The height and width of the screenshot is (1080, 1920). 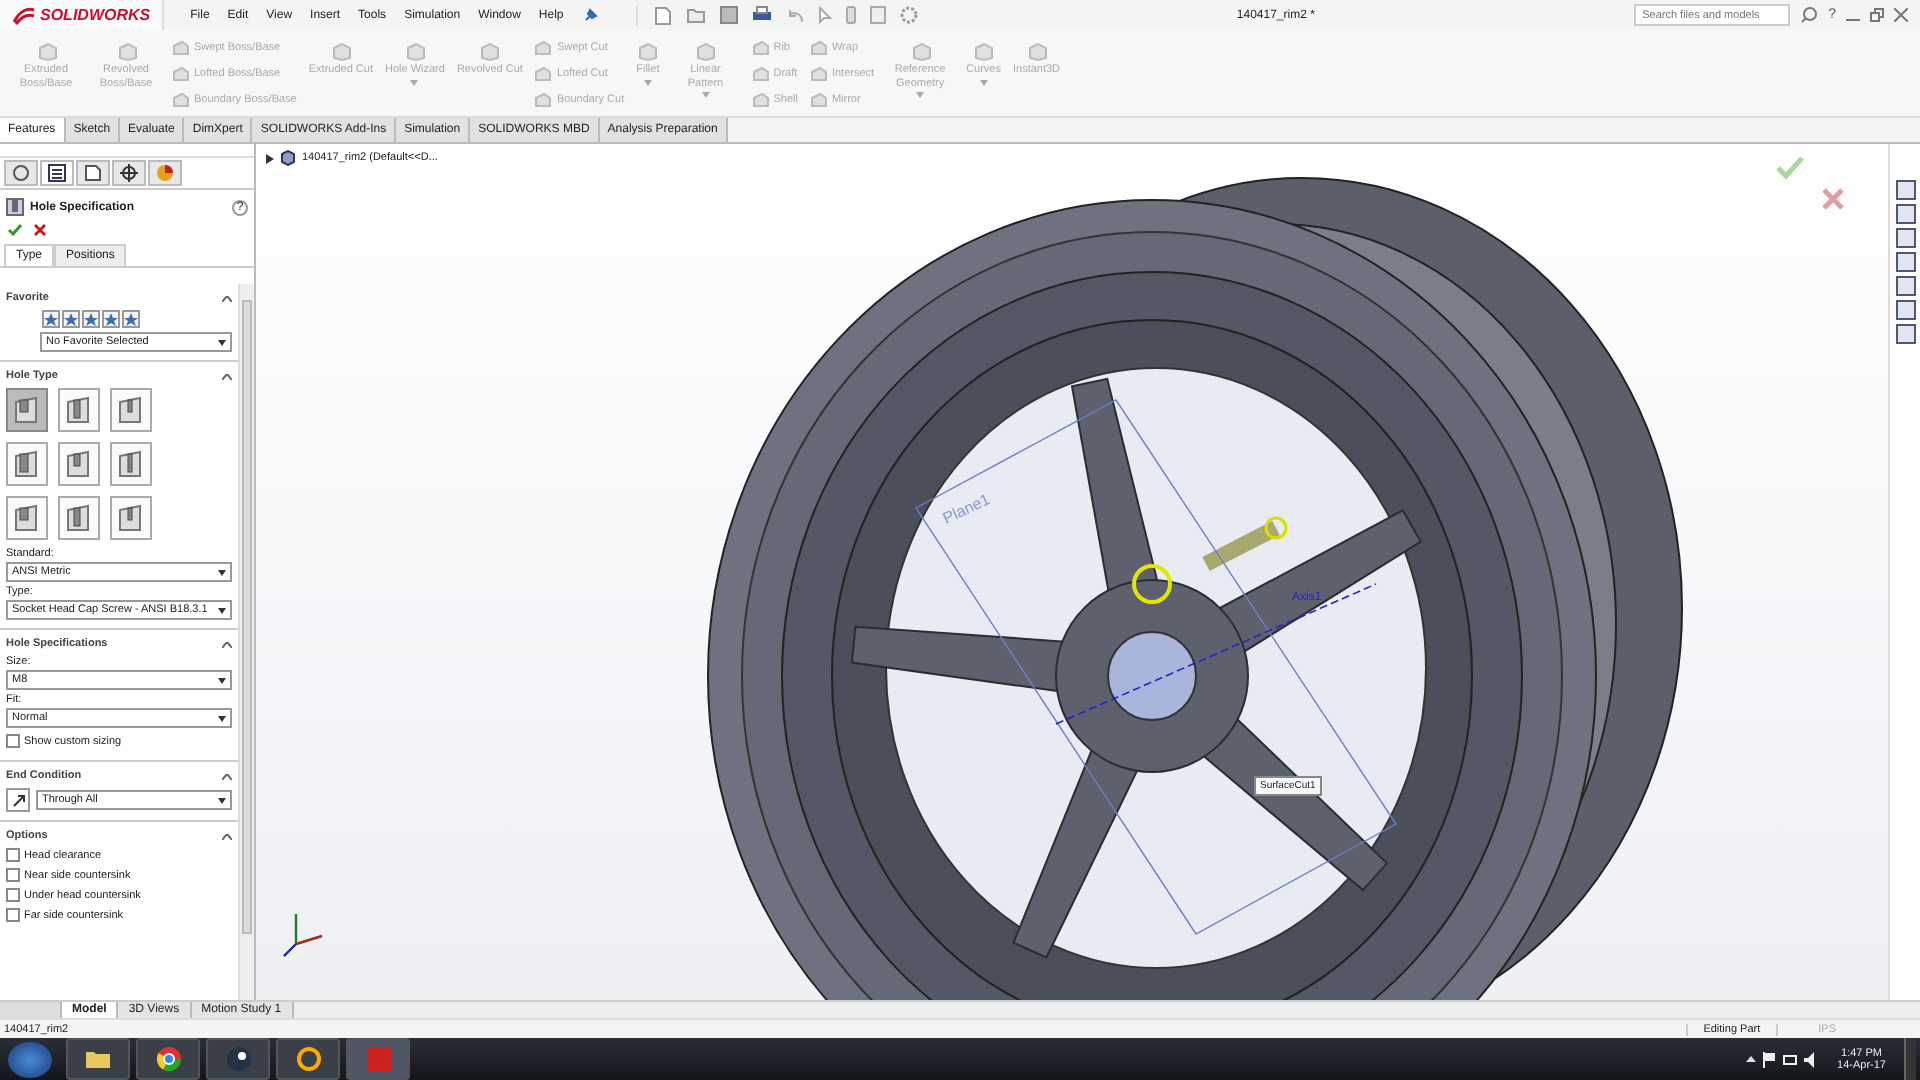 I want to click on browser-icon, so click(x=168, y=1059).